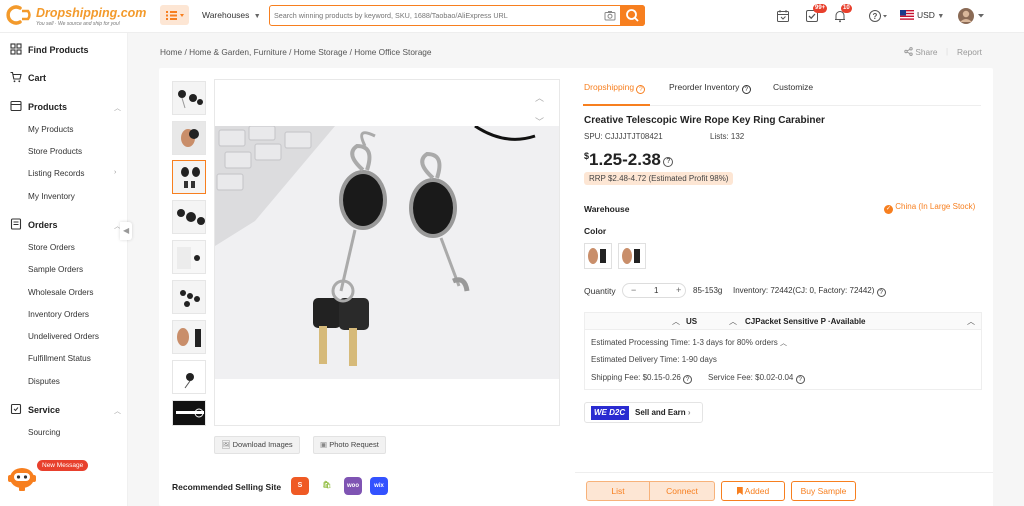 The height and width of the screenshot is (506, 1024). I want to click on task-check-icon: 99+, so click(816, 13).